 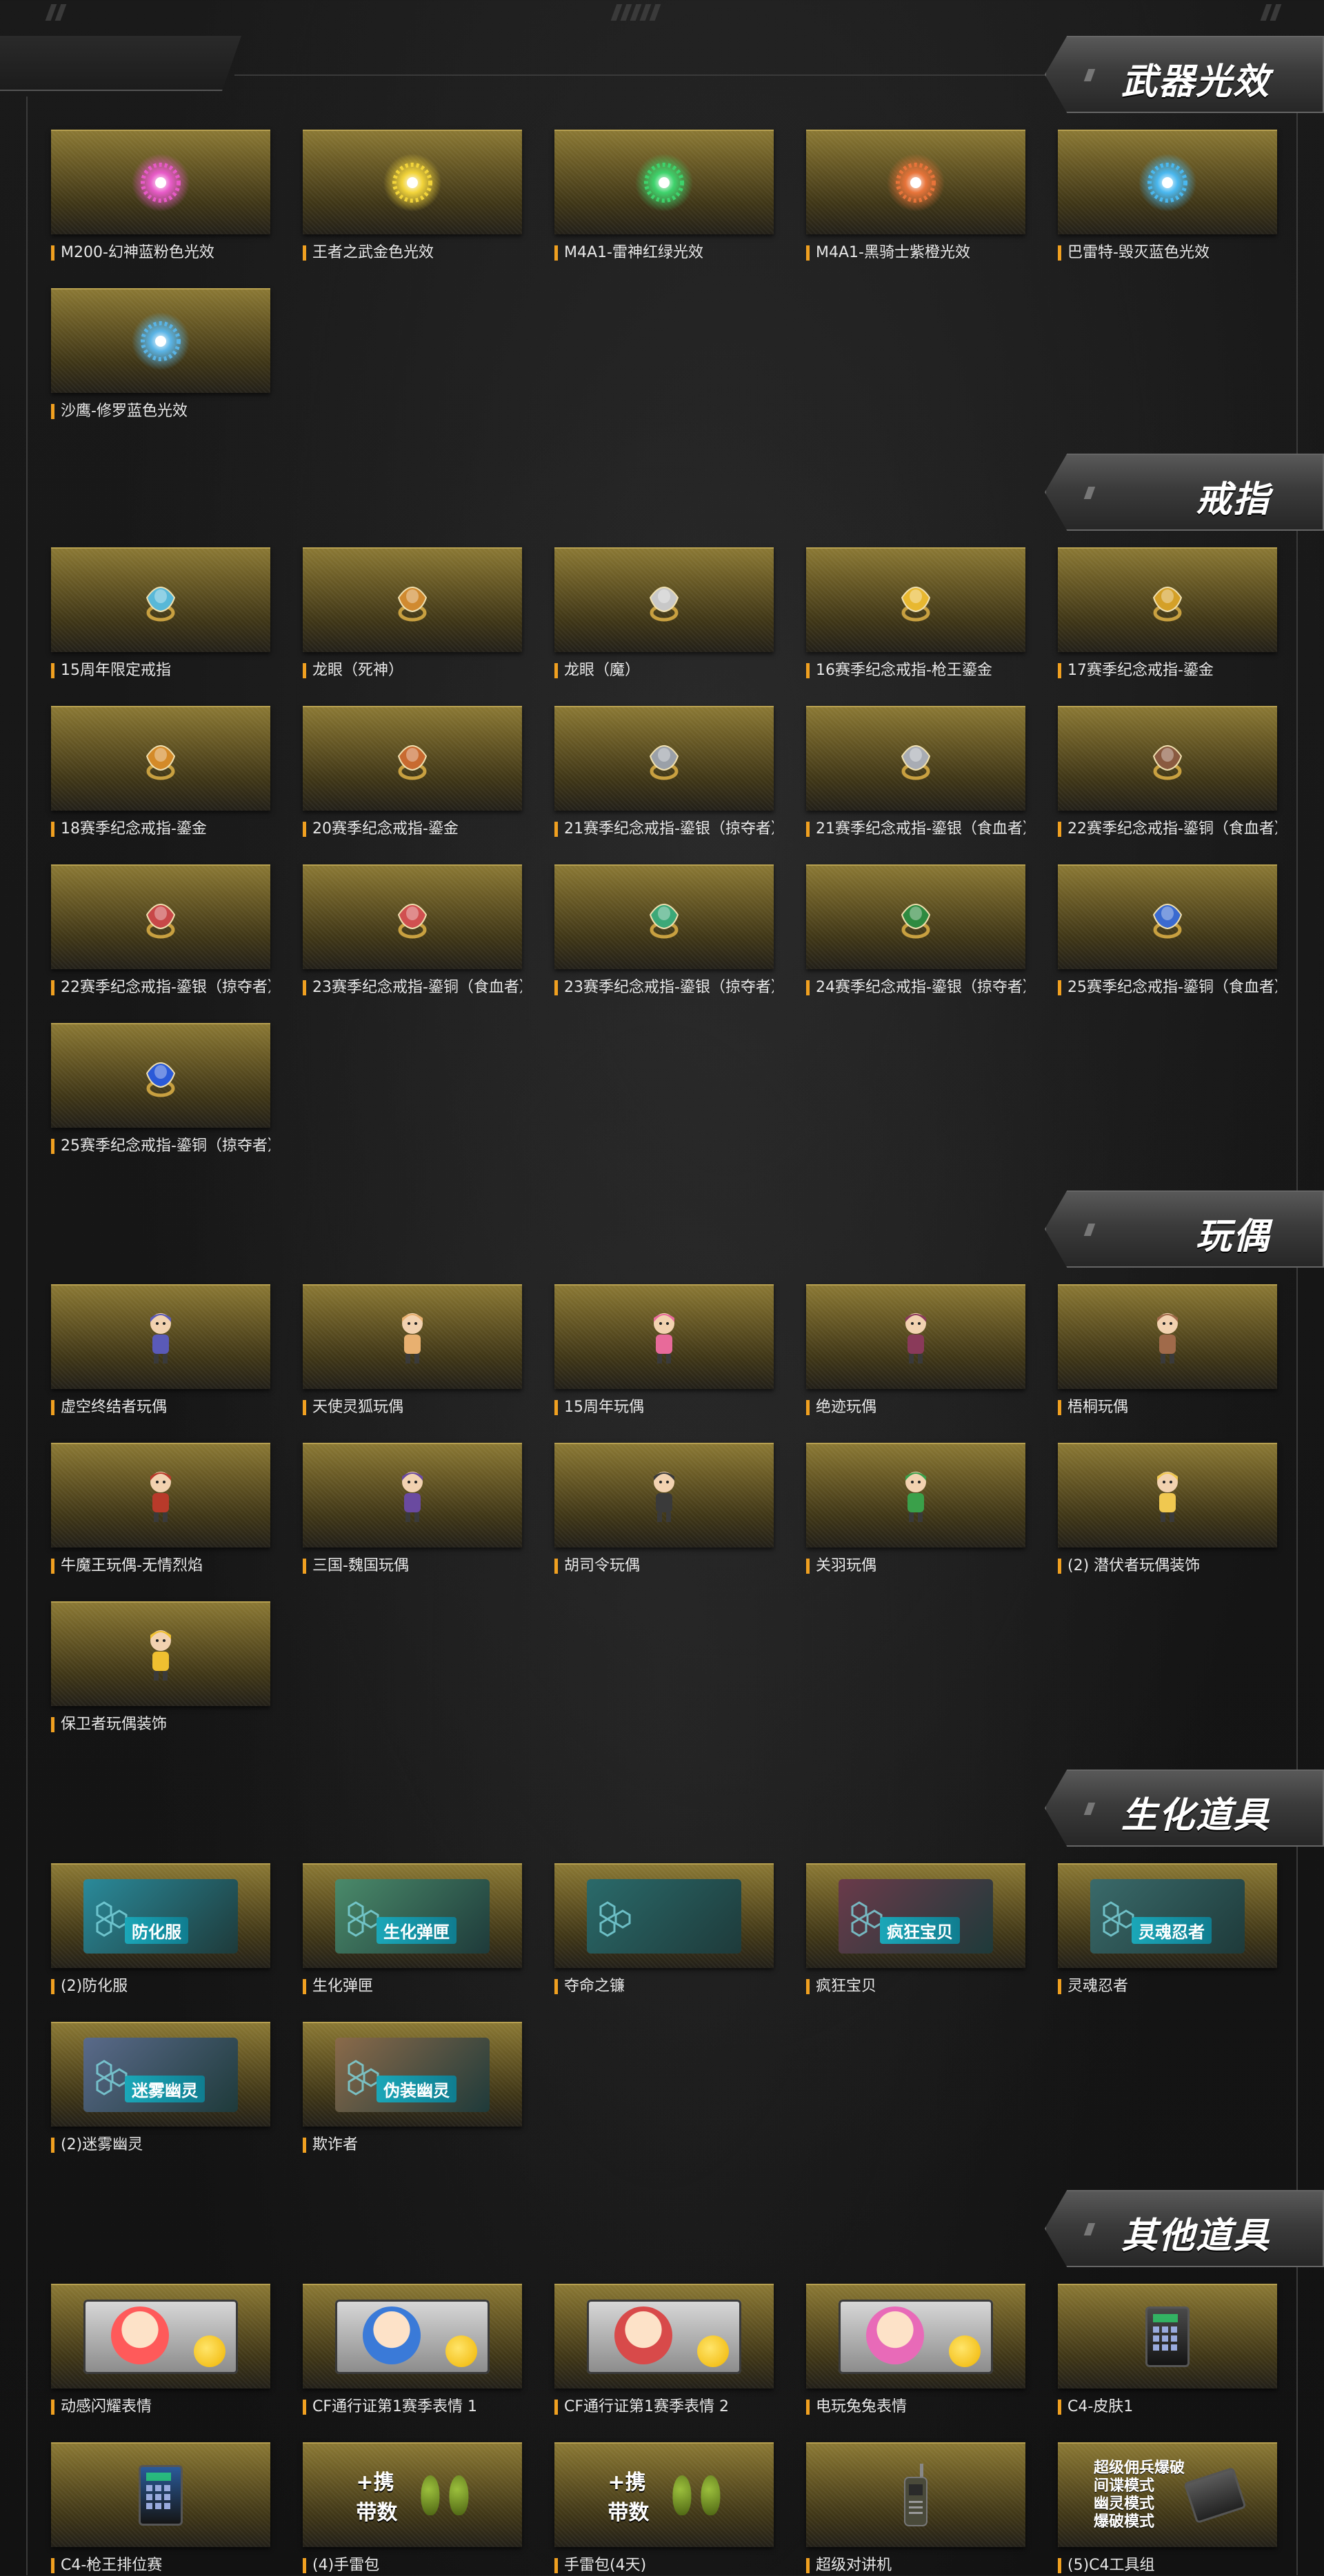 I want to click on item-card: 疯狂宝贝, so click(x=915, y=1915).